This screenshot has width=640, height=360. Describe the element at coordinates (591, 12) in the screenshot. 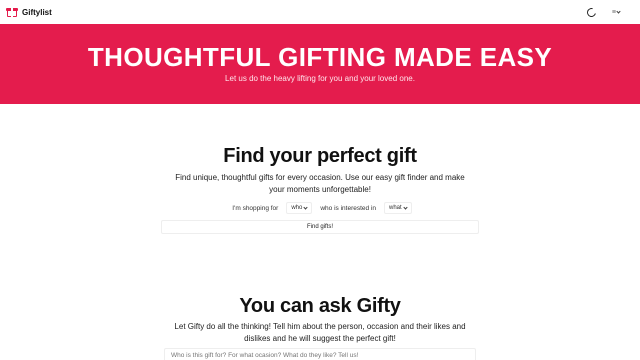

I see `theme-toggle-icon` at that location.